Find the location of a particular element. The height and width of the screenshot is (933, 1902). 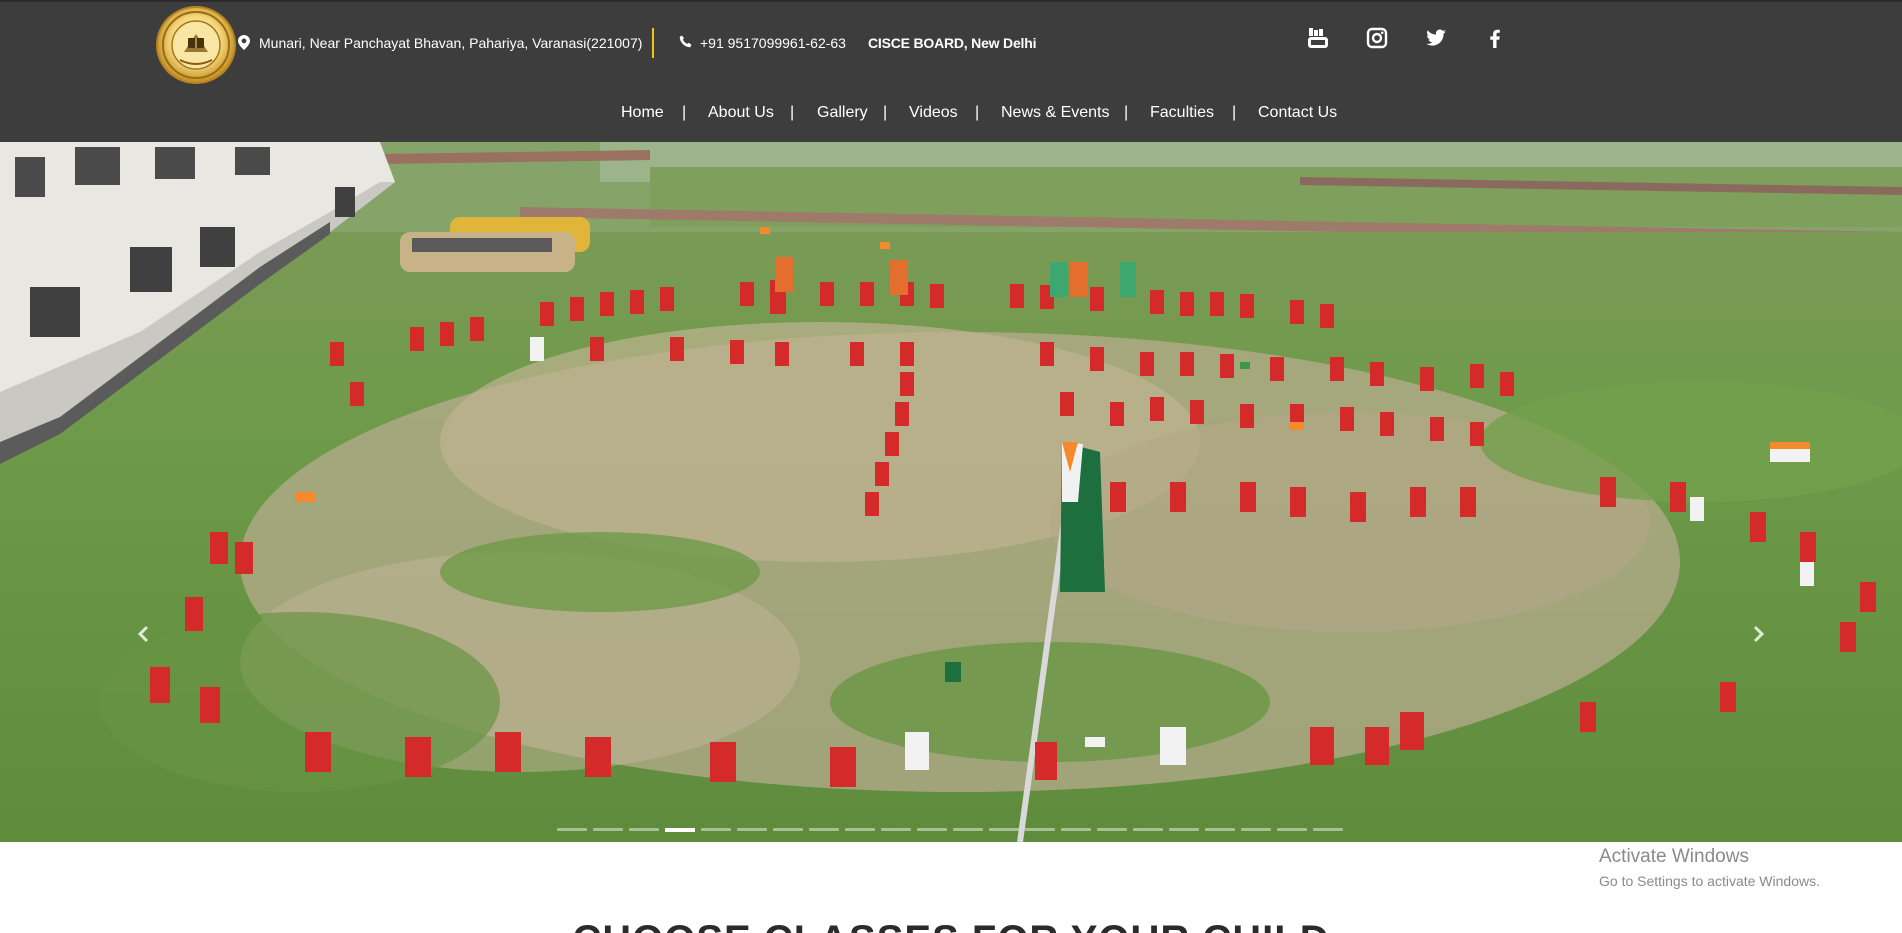

chevron-right-icon is located at coordinates (1758, 634).